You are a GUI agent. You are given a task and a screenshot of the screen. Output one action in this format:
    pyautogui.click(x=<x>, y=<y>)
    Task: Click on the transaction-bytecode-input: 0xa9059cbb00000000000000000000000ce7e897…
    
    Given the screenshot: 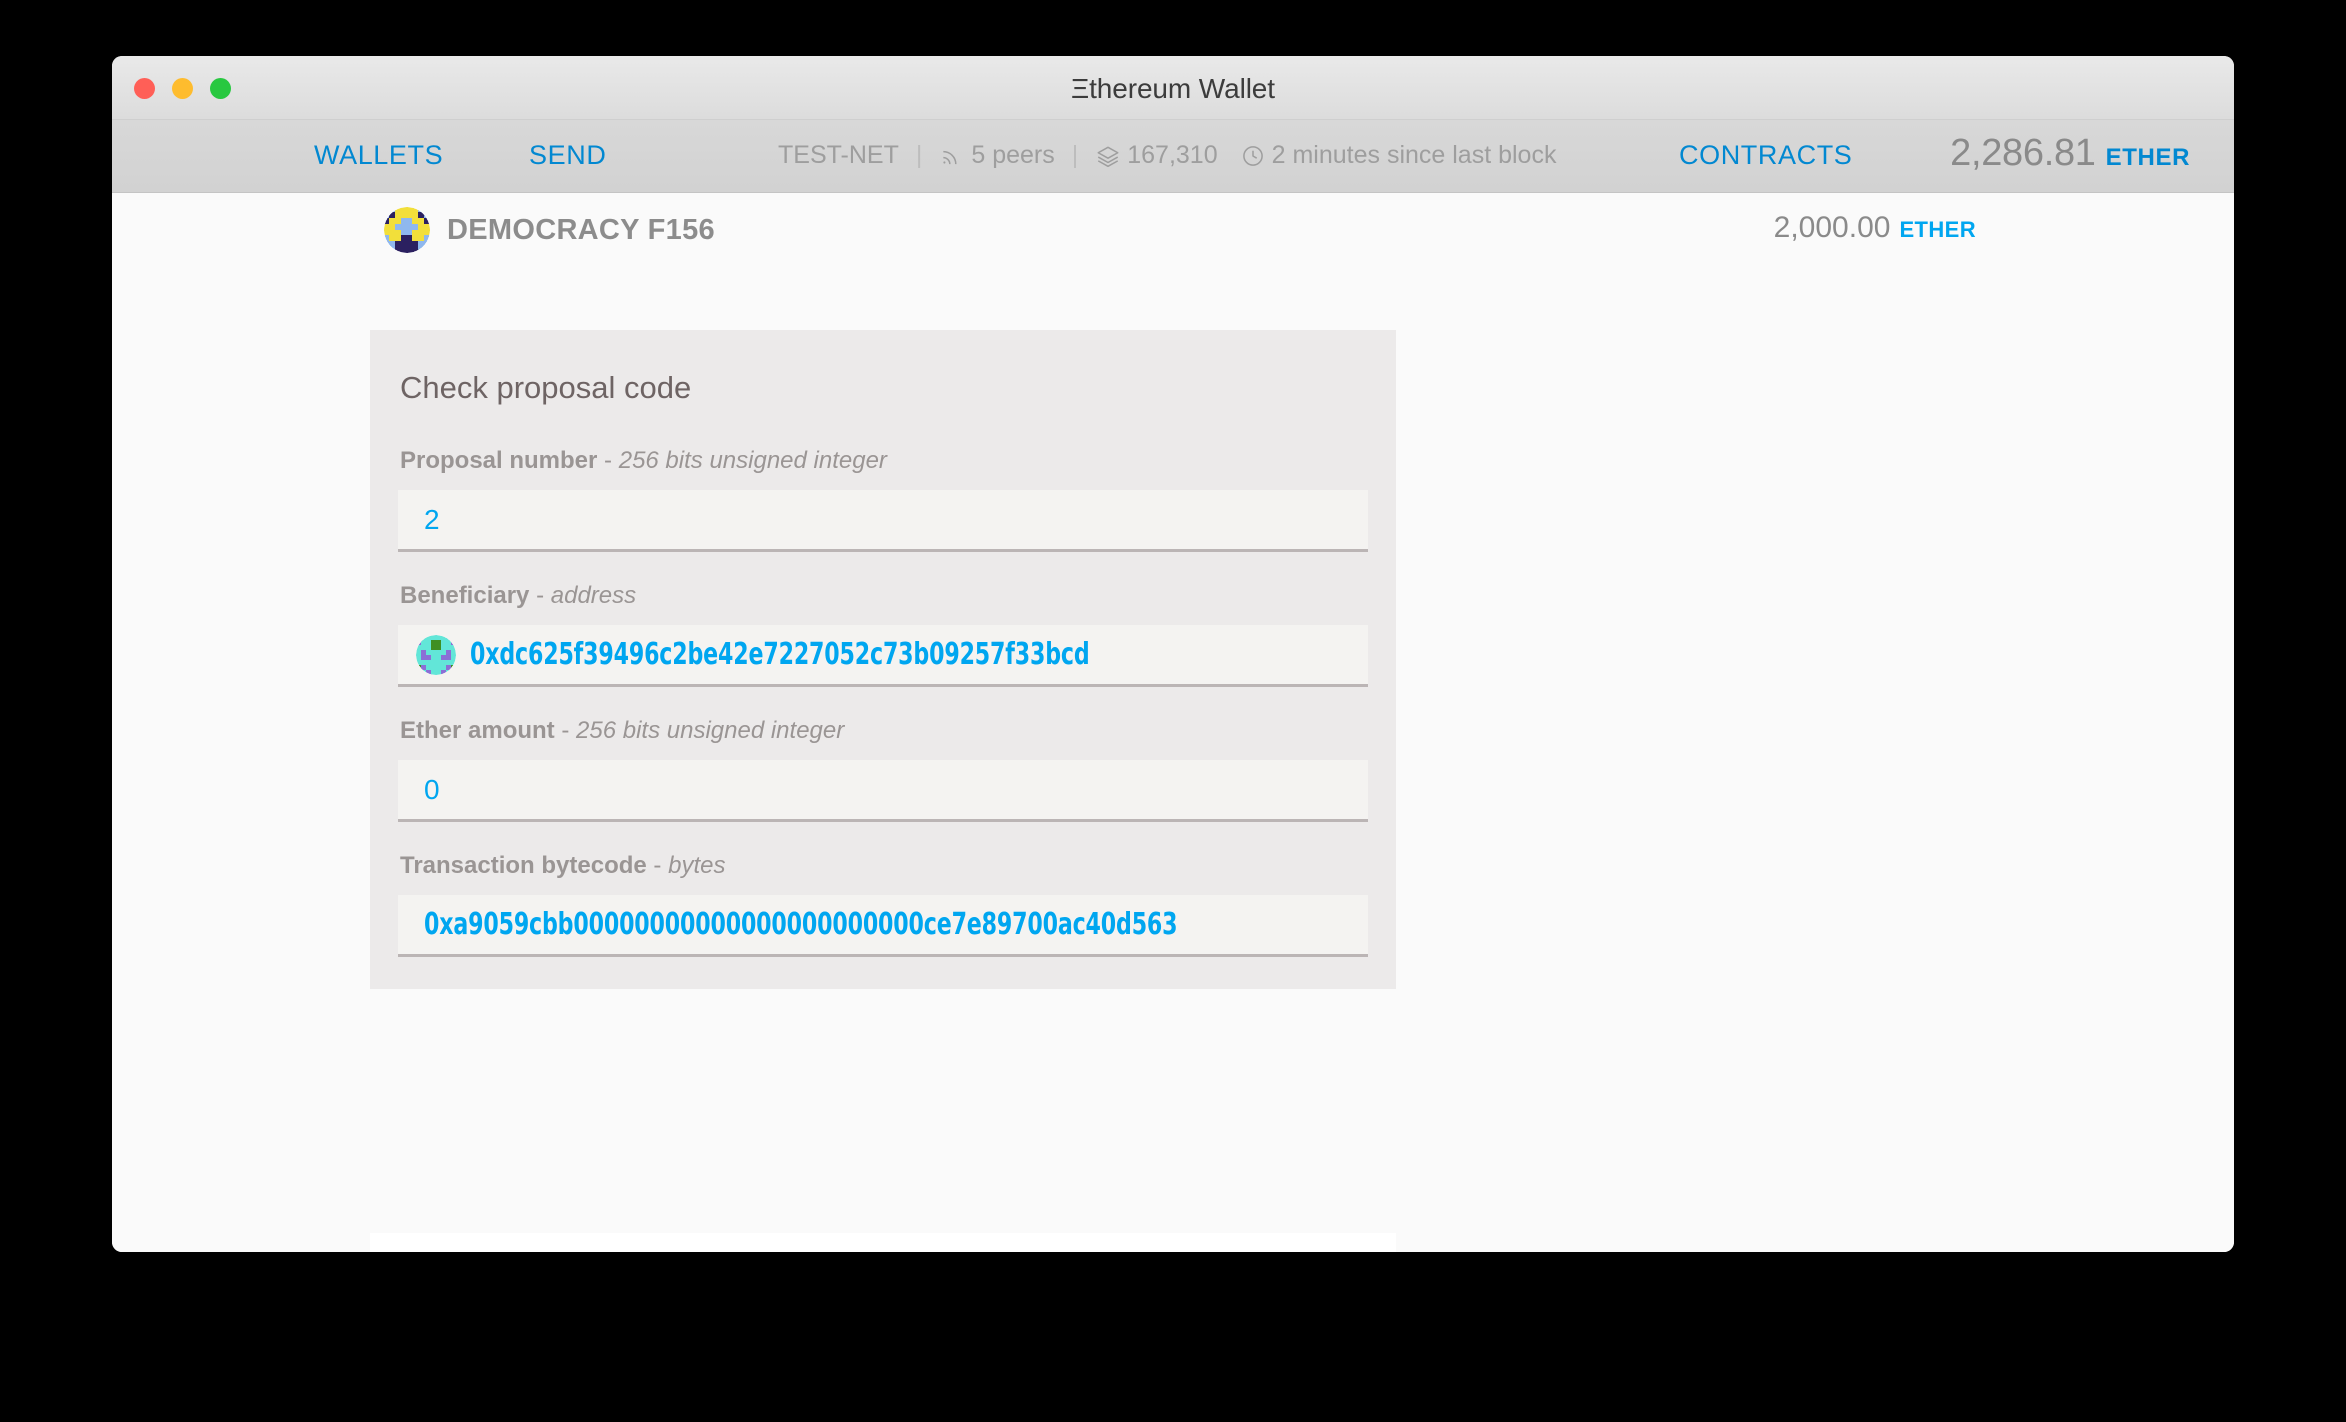 What is the action you would take?
    pyautogui.click(x=883, y=926)
    